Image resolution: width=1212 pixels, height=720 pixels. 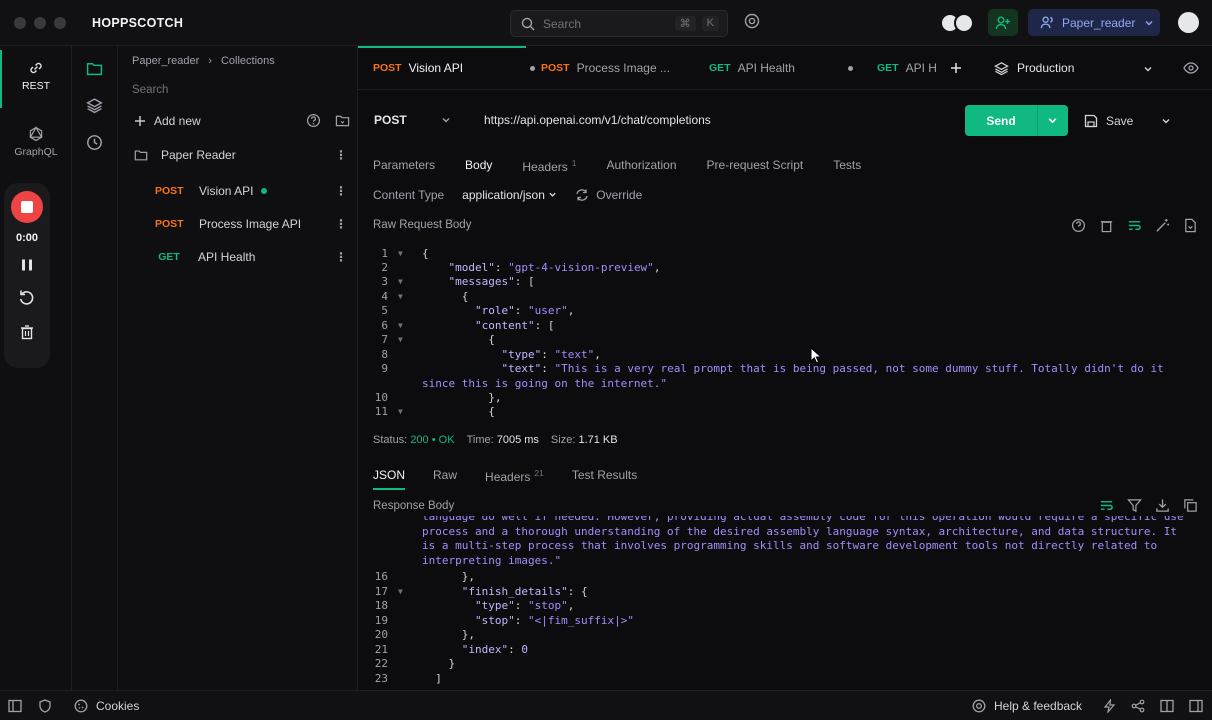 I want to click on record-stop-button, so click(x=27, y=207).